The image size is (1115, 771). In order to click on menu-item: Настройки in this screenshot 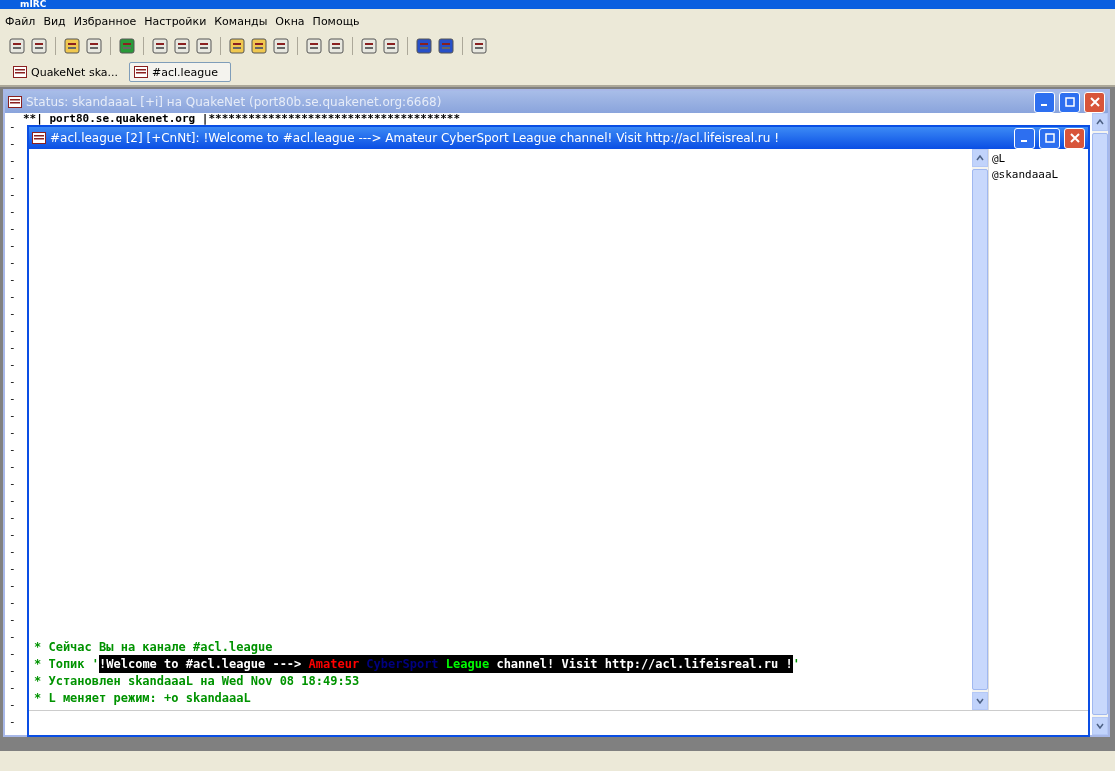, I will do `click(175, 21)`.